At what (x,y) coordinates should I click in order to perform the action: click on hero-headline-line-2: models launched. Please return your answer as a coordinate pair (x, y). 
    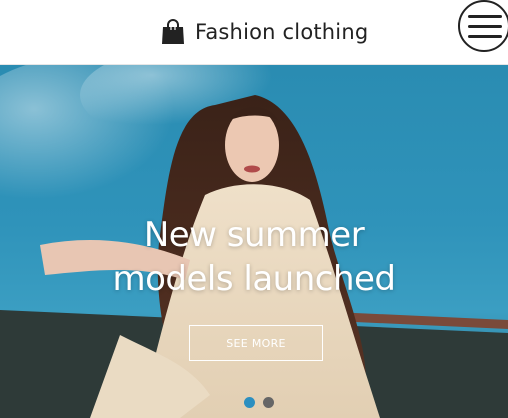
    Looking at the image, I should click on (254, 279).